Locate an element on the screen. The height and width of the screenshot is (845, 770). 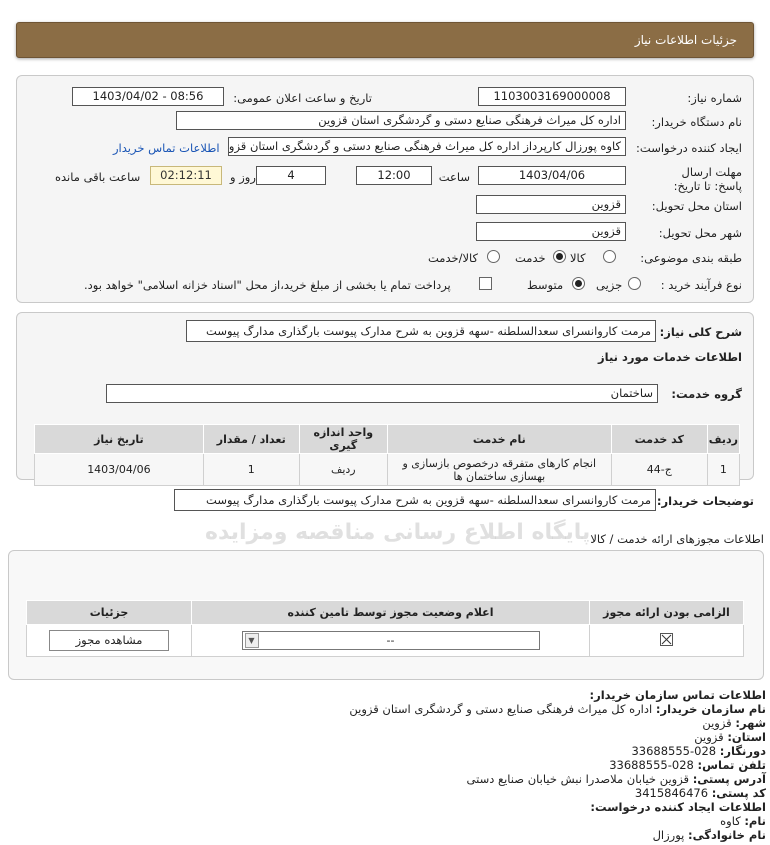
col-code: کد خدمت is located at coordinates (659, 439).